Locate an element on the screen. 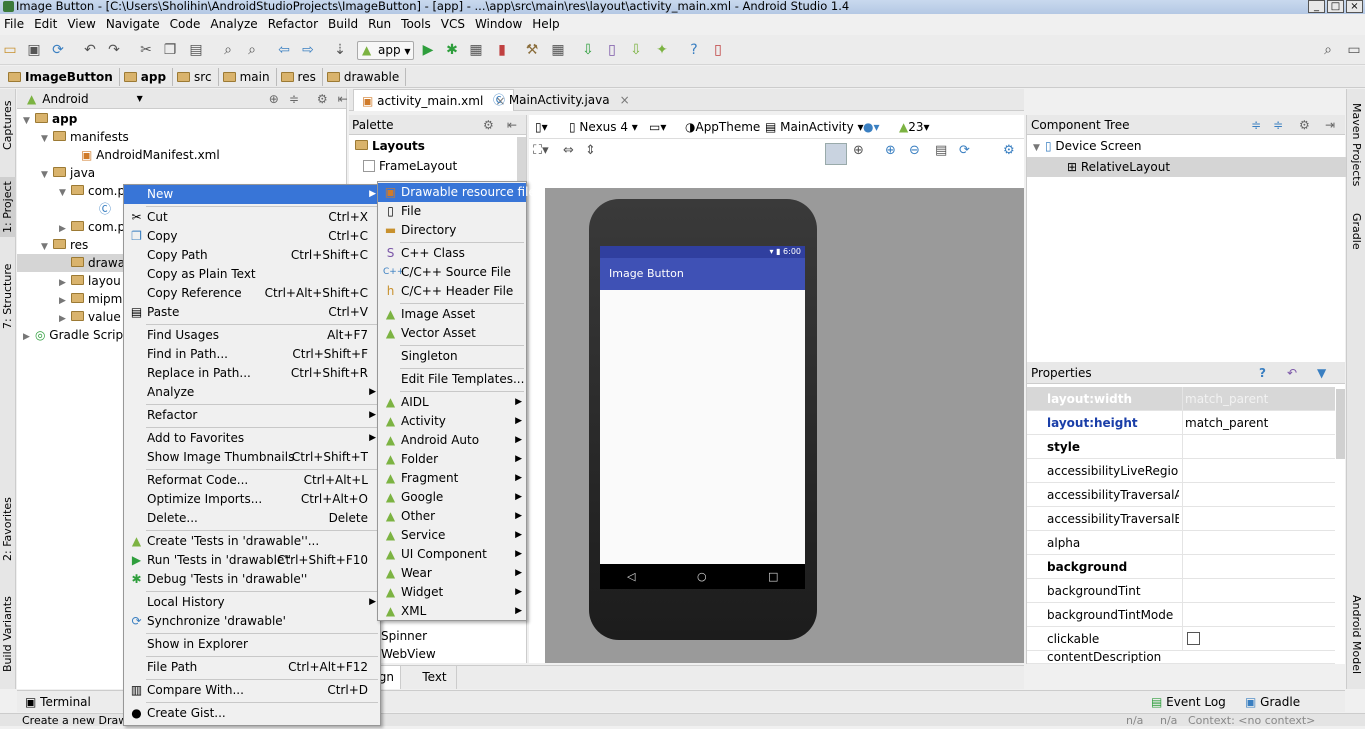  tab-maven-projects: Maven Projects is located at coordinates (1356, 148).